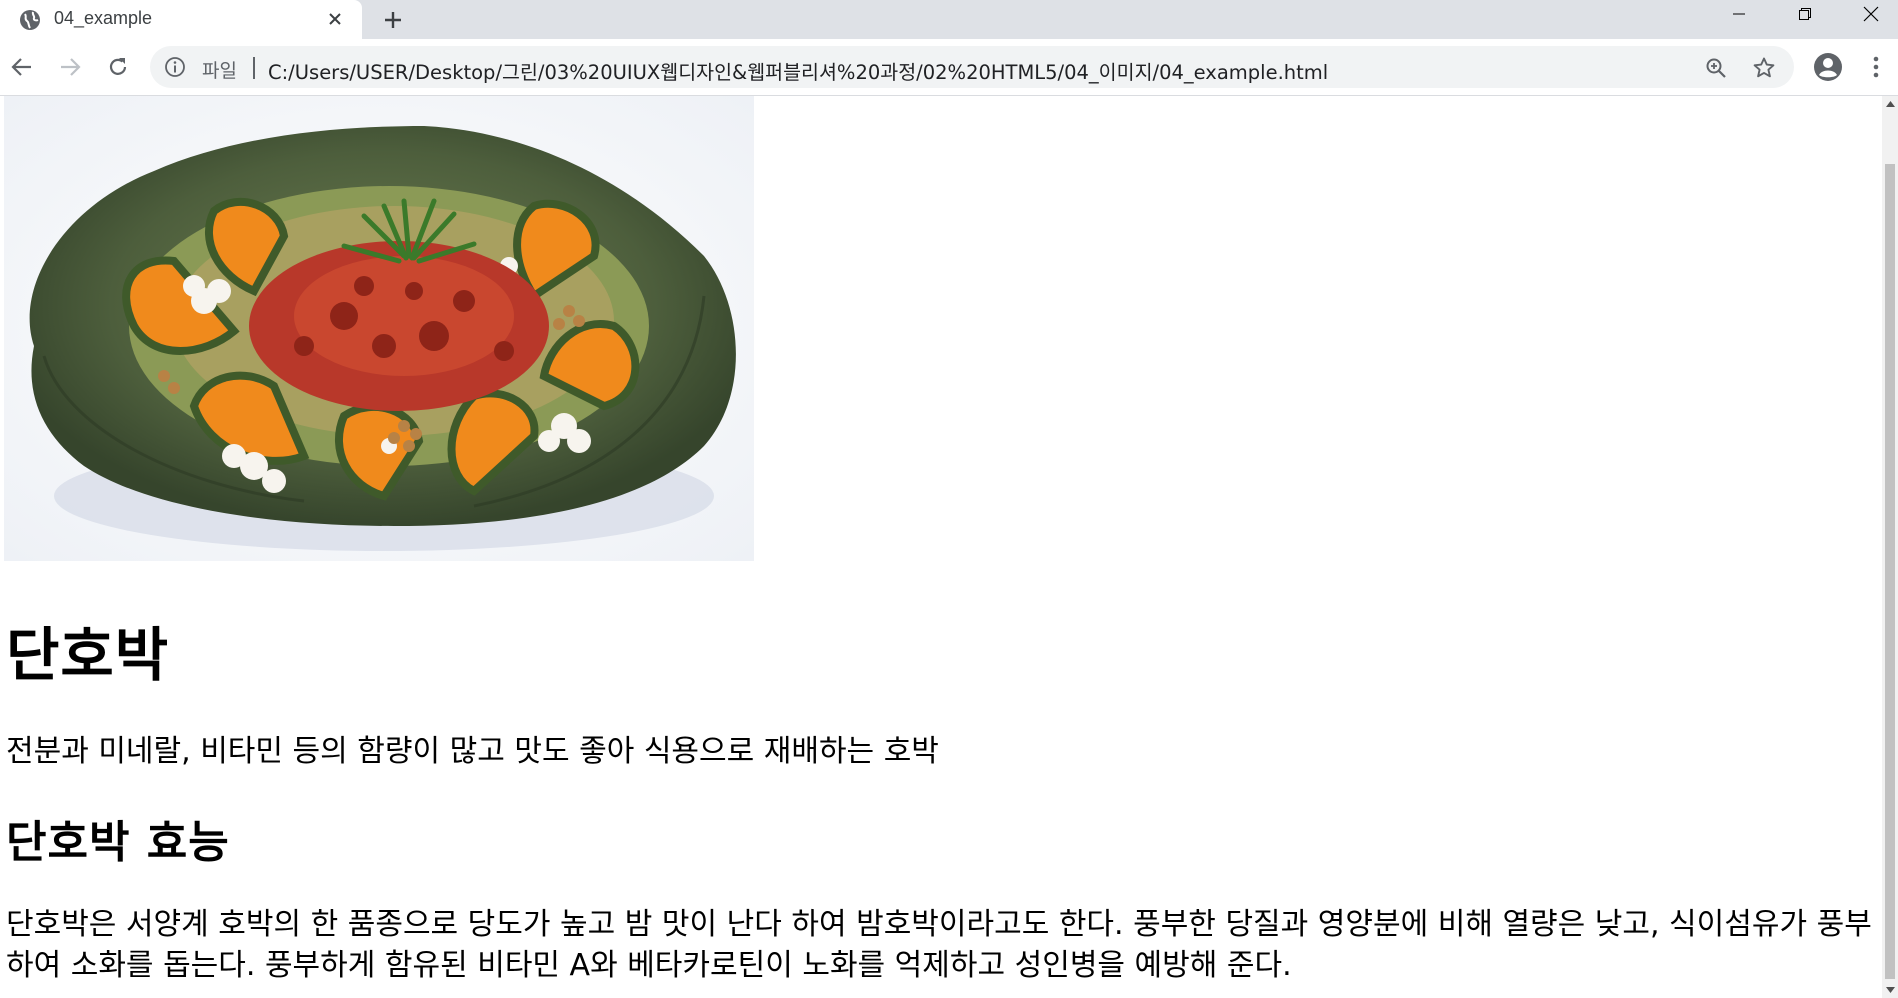 This screenshot has width=1898, height=998. What do you see at coordinates (1805, 14) in the screenshot?
I see `restore-icon` at bounding box center [1805, 14].